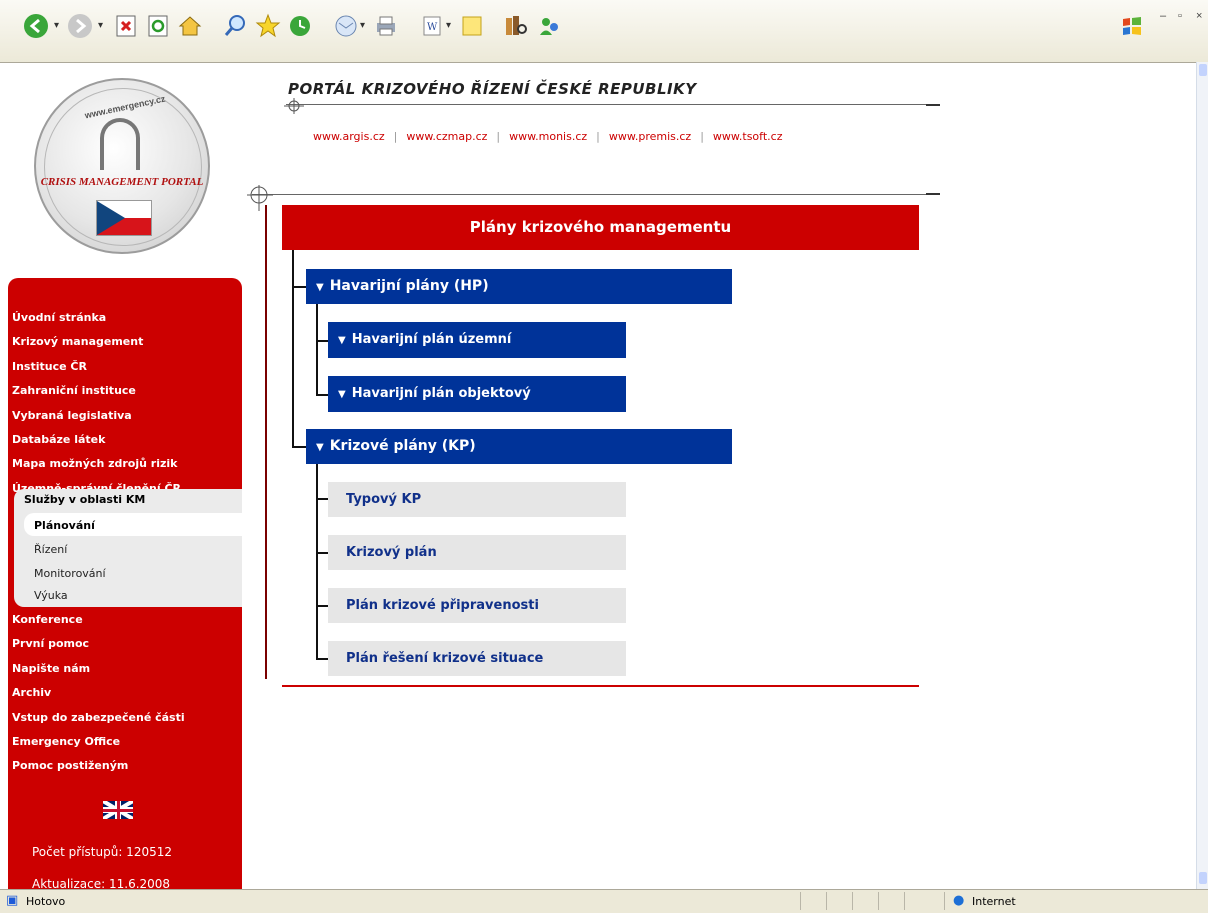  I want to click on submenu-item-monitoring: Monitorování, so click(70, 573).